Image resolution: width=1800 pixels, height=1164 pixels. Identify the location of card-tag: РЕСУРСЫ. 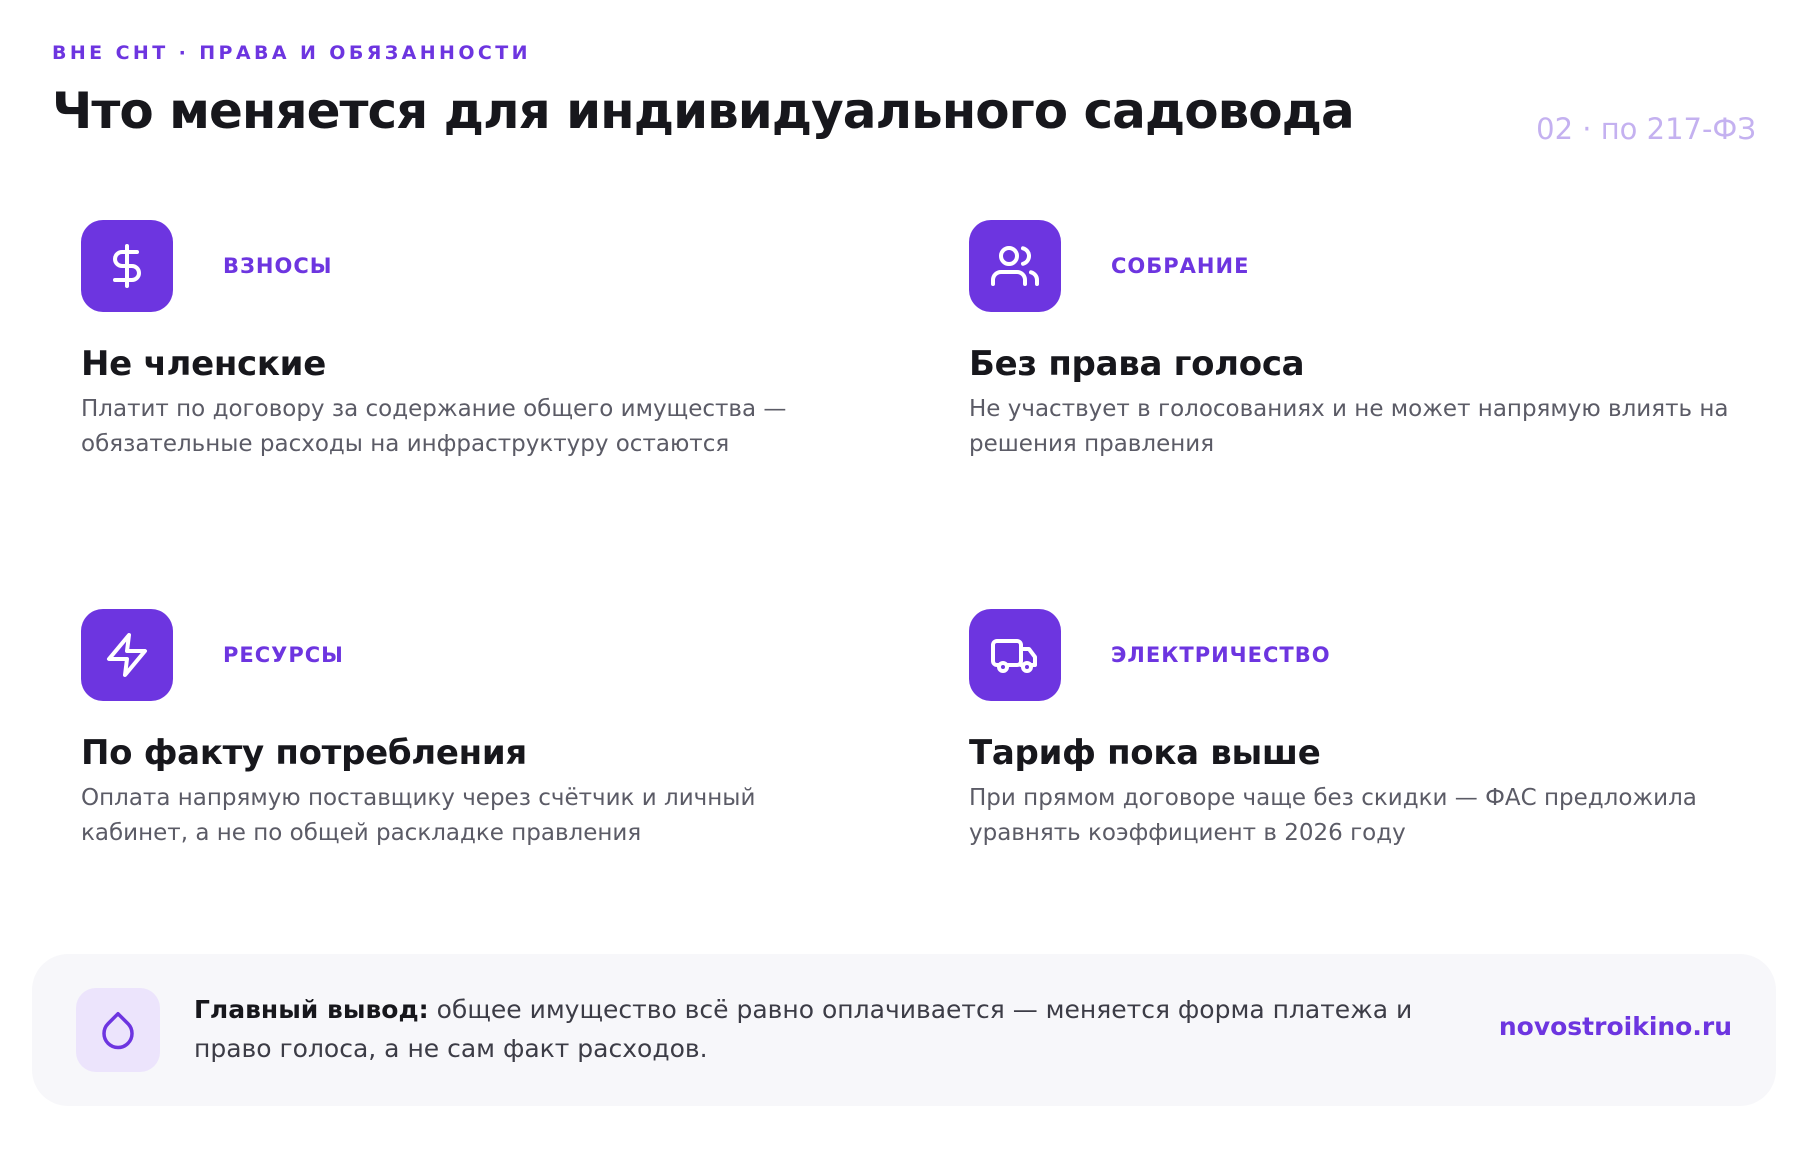
(283, 655).